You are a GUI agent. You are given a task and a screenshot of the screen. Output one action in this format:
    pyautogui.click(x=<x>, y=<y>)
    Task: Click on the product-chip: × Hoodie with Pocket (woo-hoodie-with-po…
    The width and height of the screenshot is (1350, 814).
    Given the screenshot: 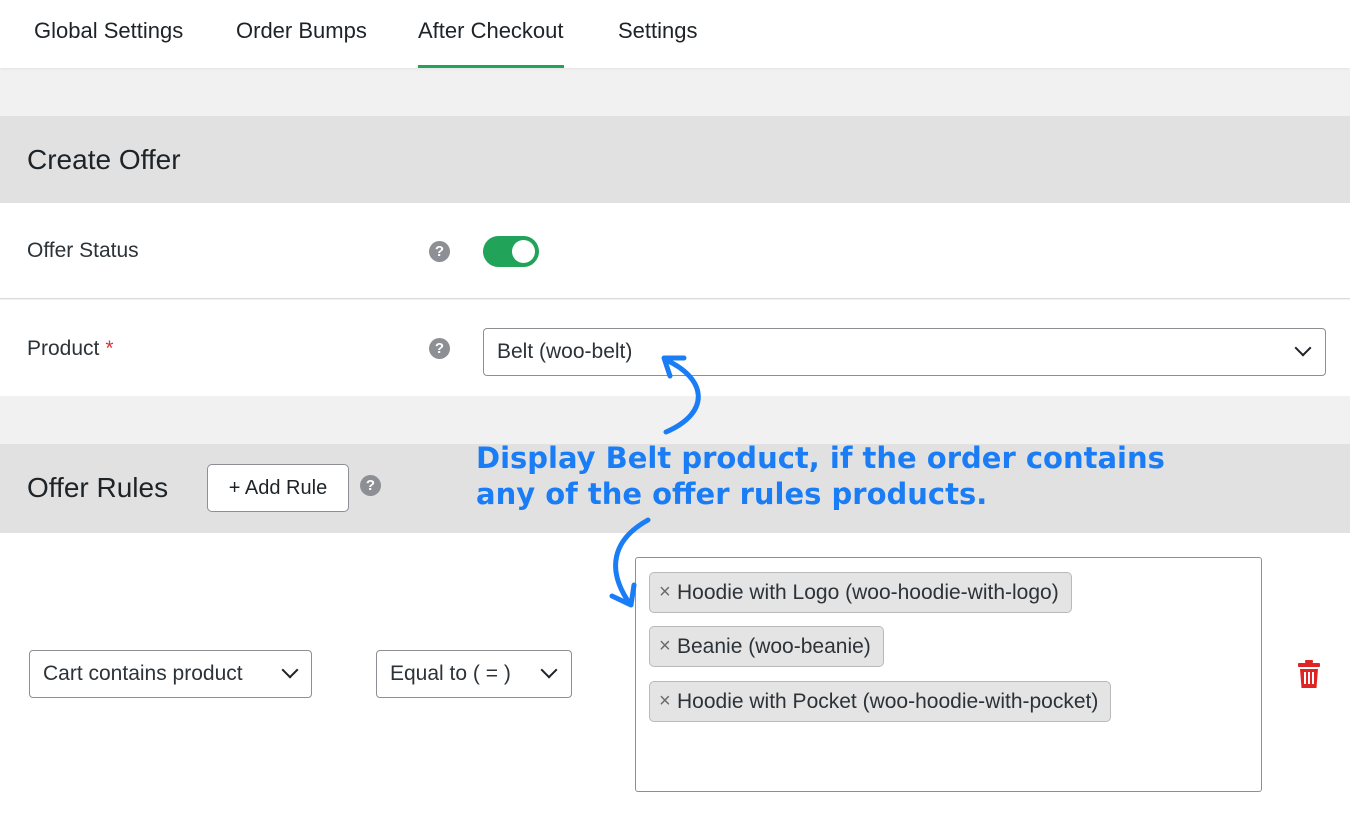 What is the action you would take?
    pyautogui.click(x=880, y=701)
    